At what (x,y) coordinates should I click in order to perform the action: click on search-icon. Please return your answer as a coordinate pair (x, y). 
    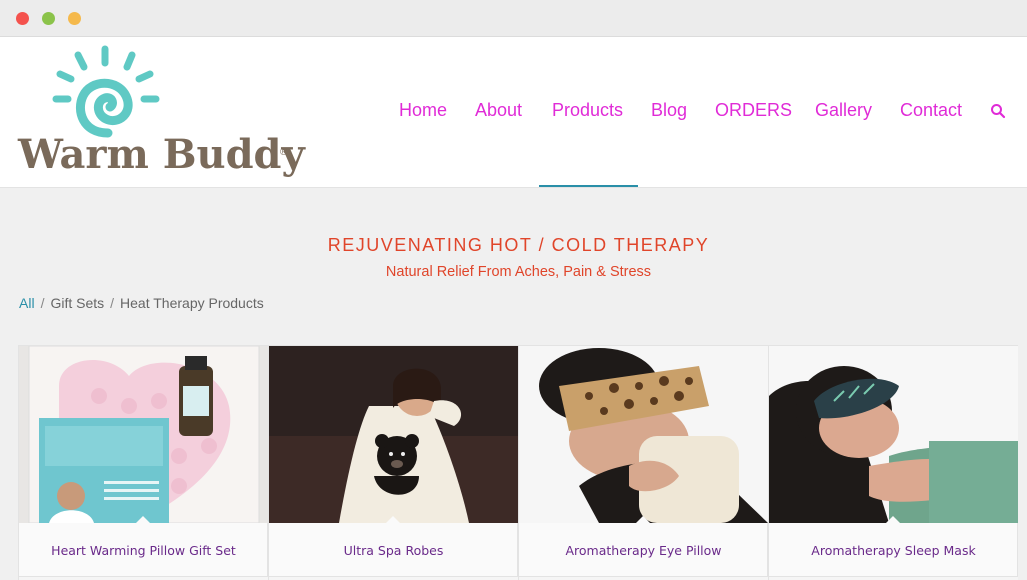
    Looking at the image, I should click on (998, 111).